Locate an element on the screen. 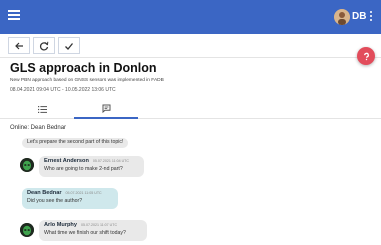 The width and height of the screenshot is (381, 245). message-text: What time we finish our shift today? is located at coordinates (85, 233).